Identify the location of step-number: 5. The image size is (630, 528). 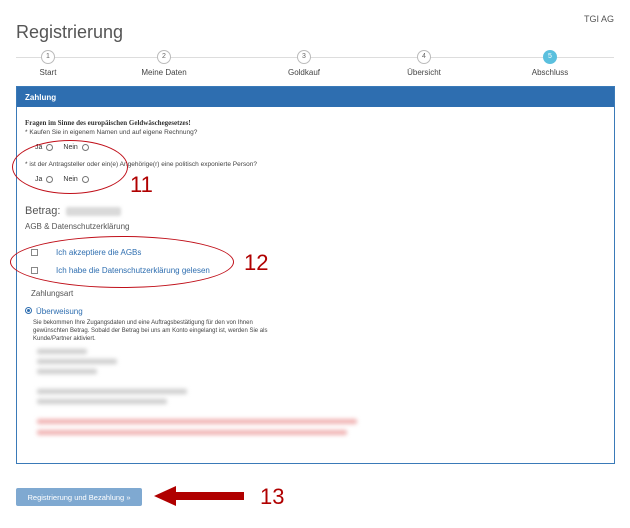
(550, 57).